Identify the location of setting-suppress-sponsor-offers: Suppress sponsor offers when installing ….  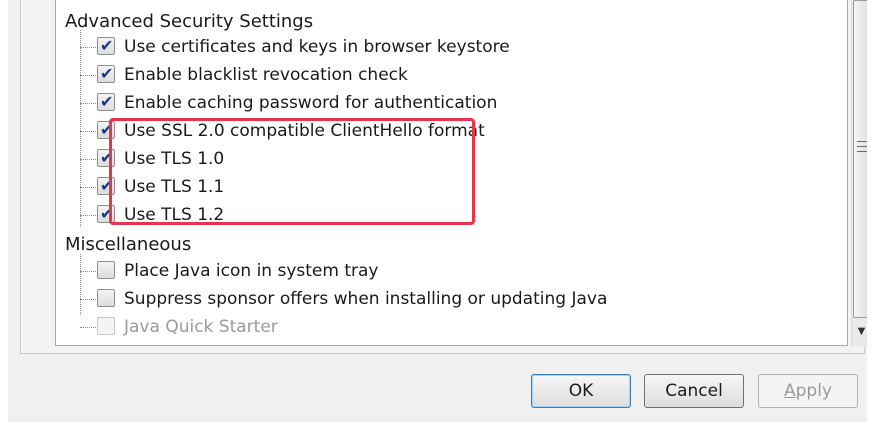
(331, 299).